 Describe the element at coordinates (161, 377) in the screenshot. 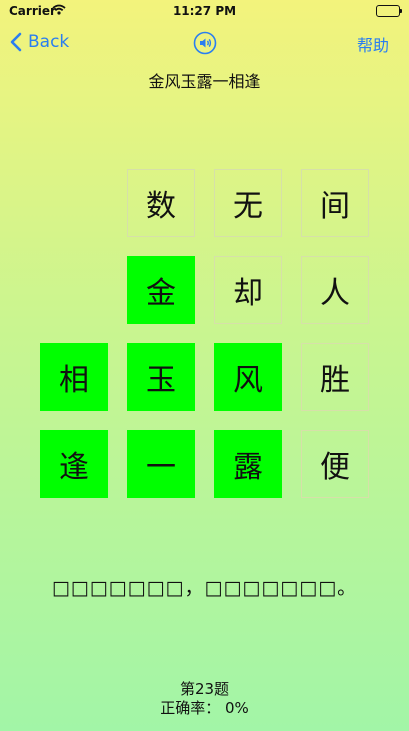

I see `grid-cell: 玉` at that location.